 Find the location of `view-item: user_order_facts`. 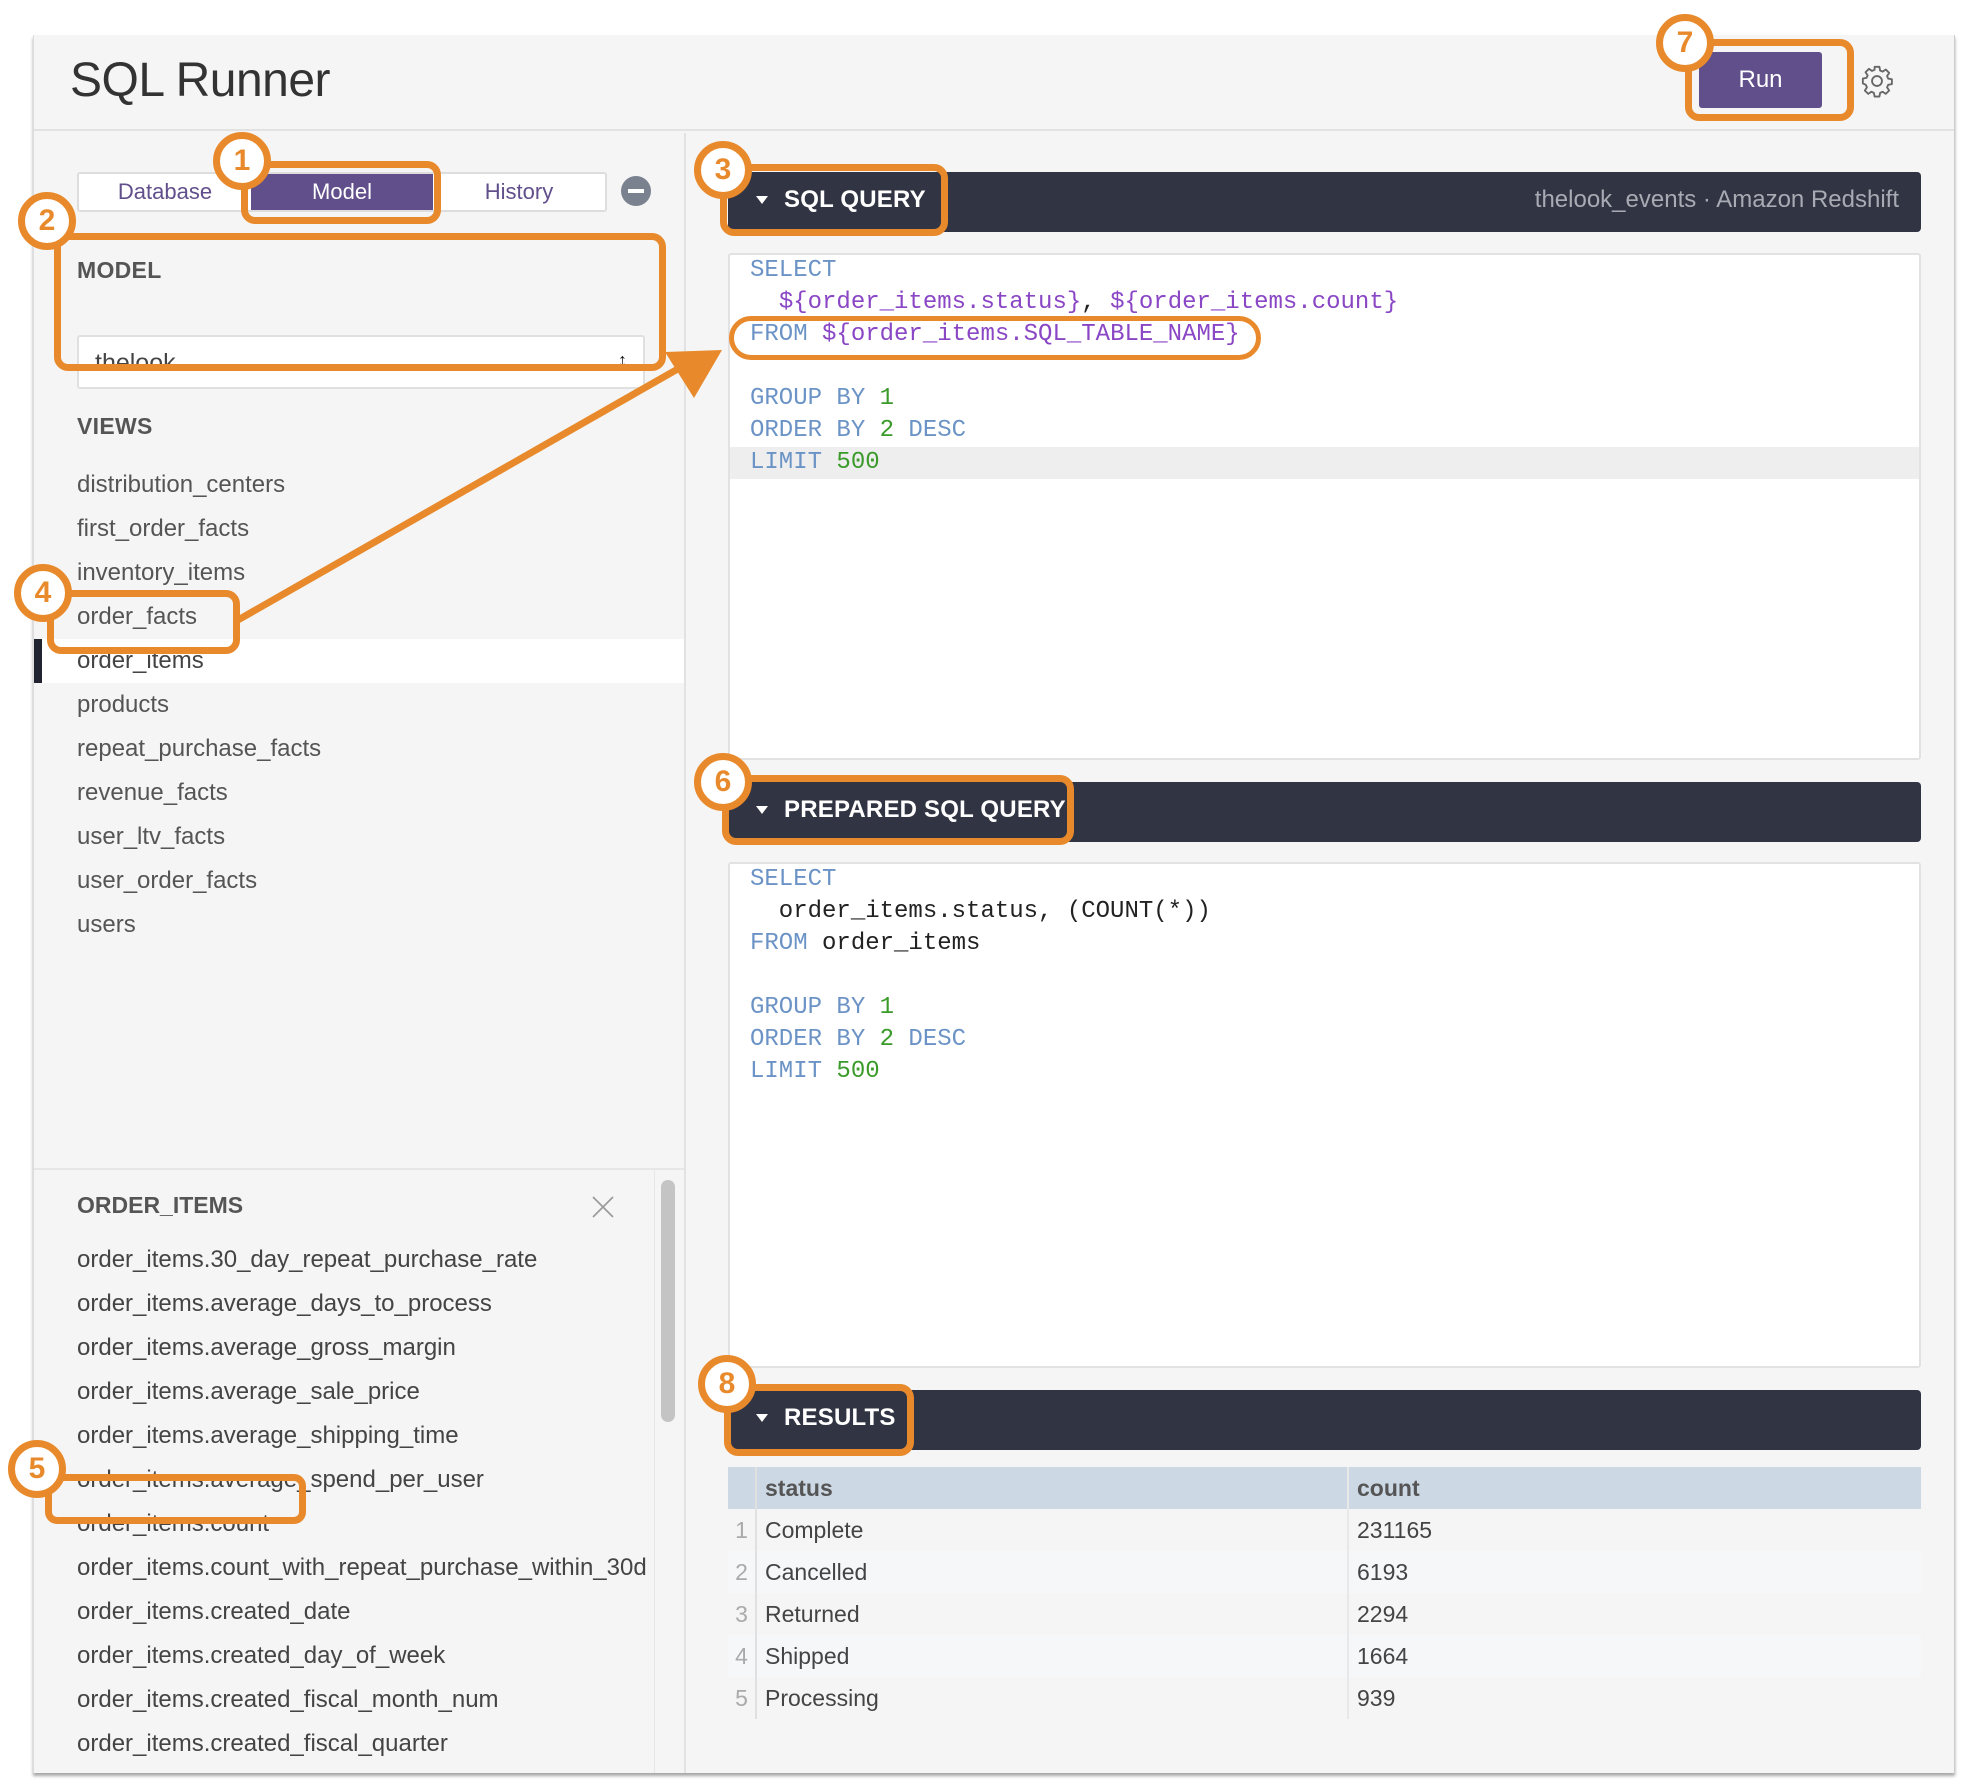

view-item: user_order_facts is located at coordinates (359, 881).